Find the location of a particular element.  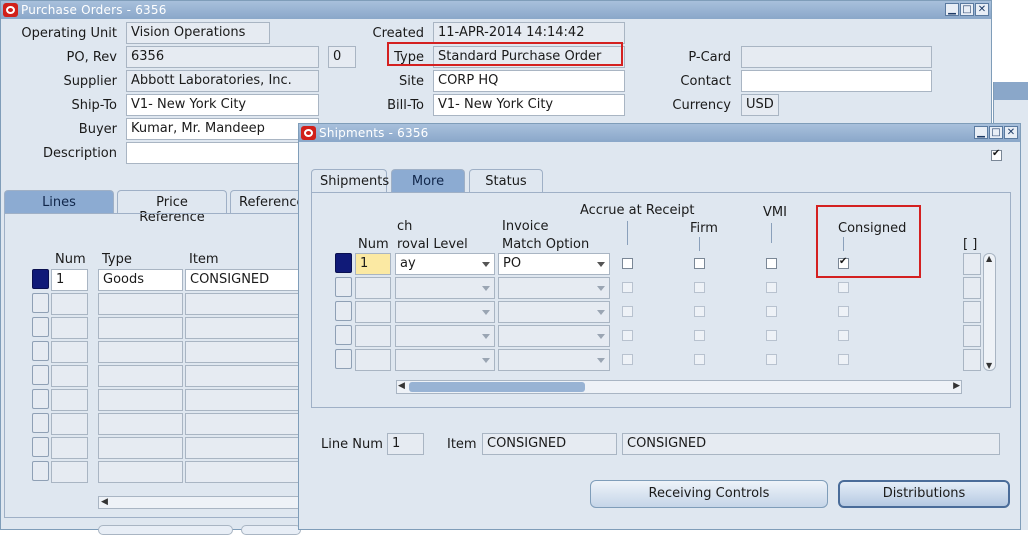

bracket-cell is located at coordinates (972, 264).